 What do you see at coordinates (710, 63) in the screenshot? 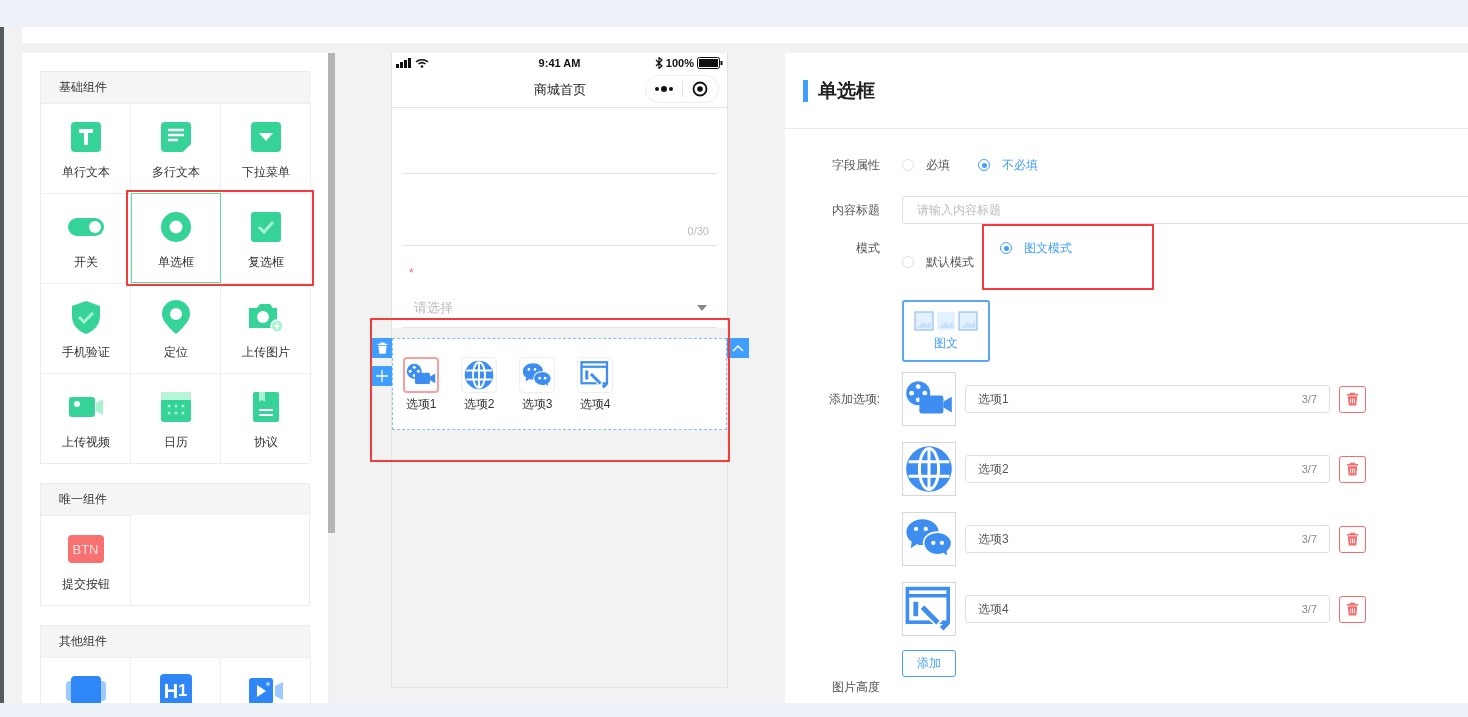
I see `battery-icon` at bounding box center [710, 63].